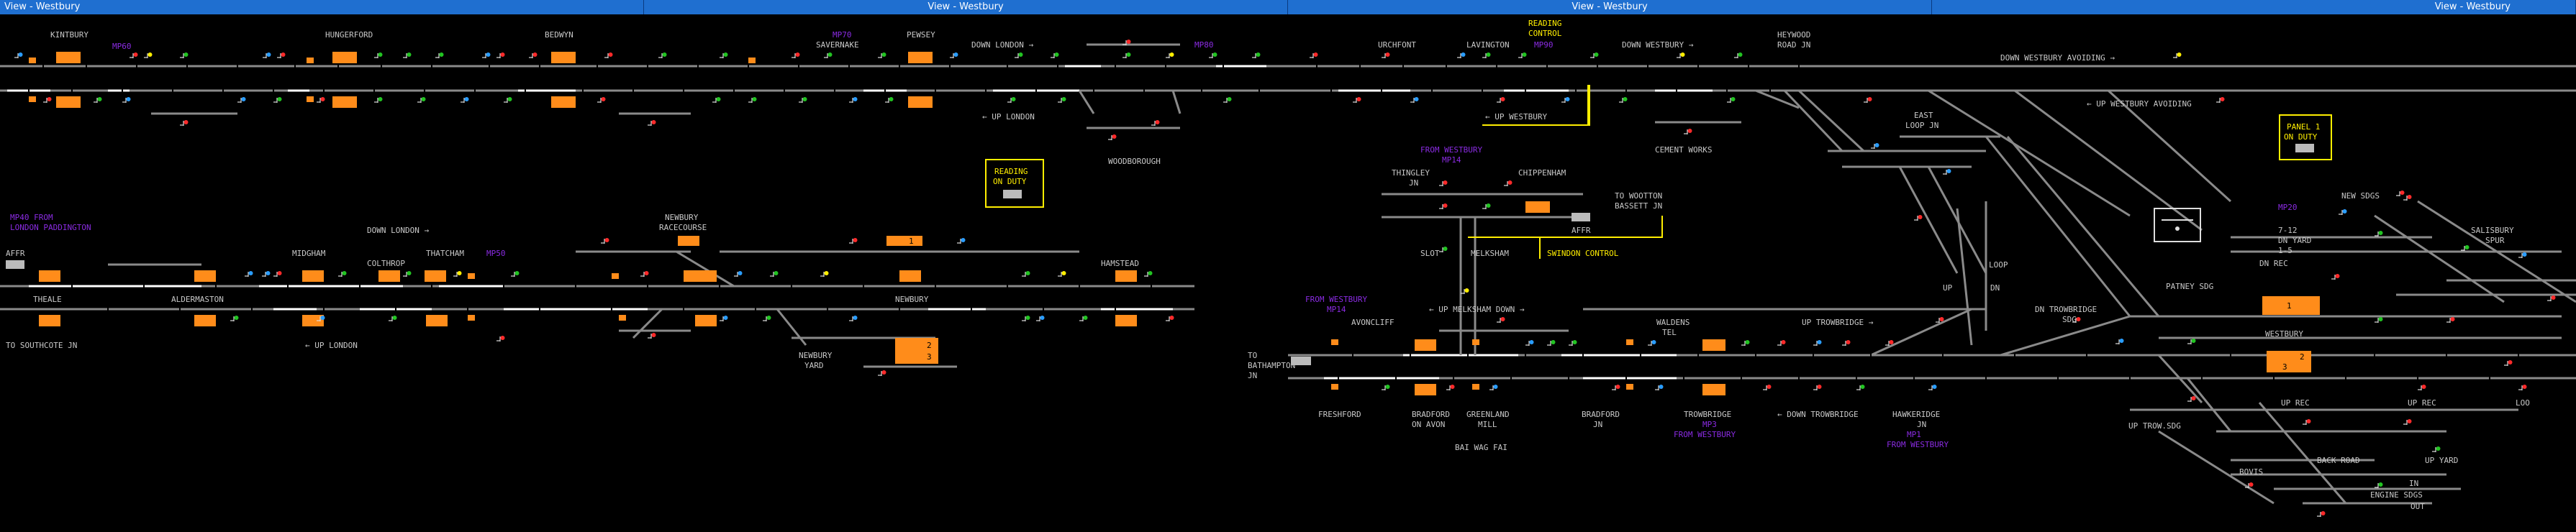 The height and width of the screenshot is (532, 2576). What do you see at coordinates (682, 217) in the screenshot?
I see `label-newbury-rc-1: NEWBURY` at bounding box center [682, 217].